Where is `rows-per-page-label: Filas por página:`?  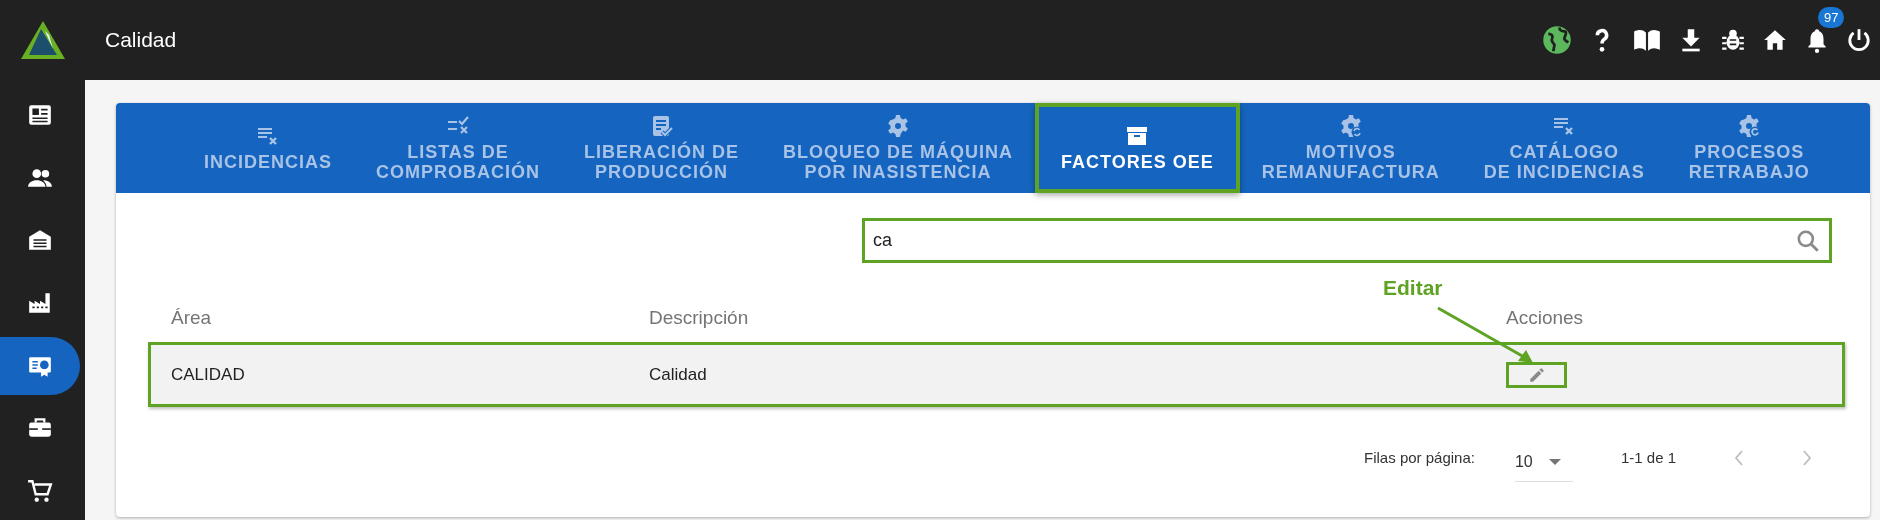 rows-per-page-label: Filas por página: is located at coordinates (1419, 457).